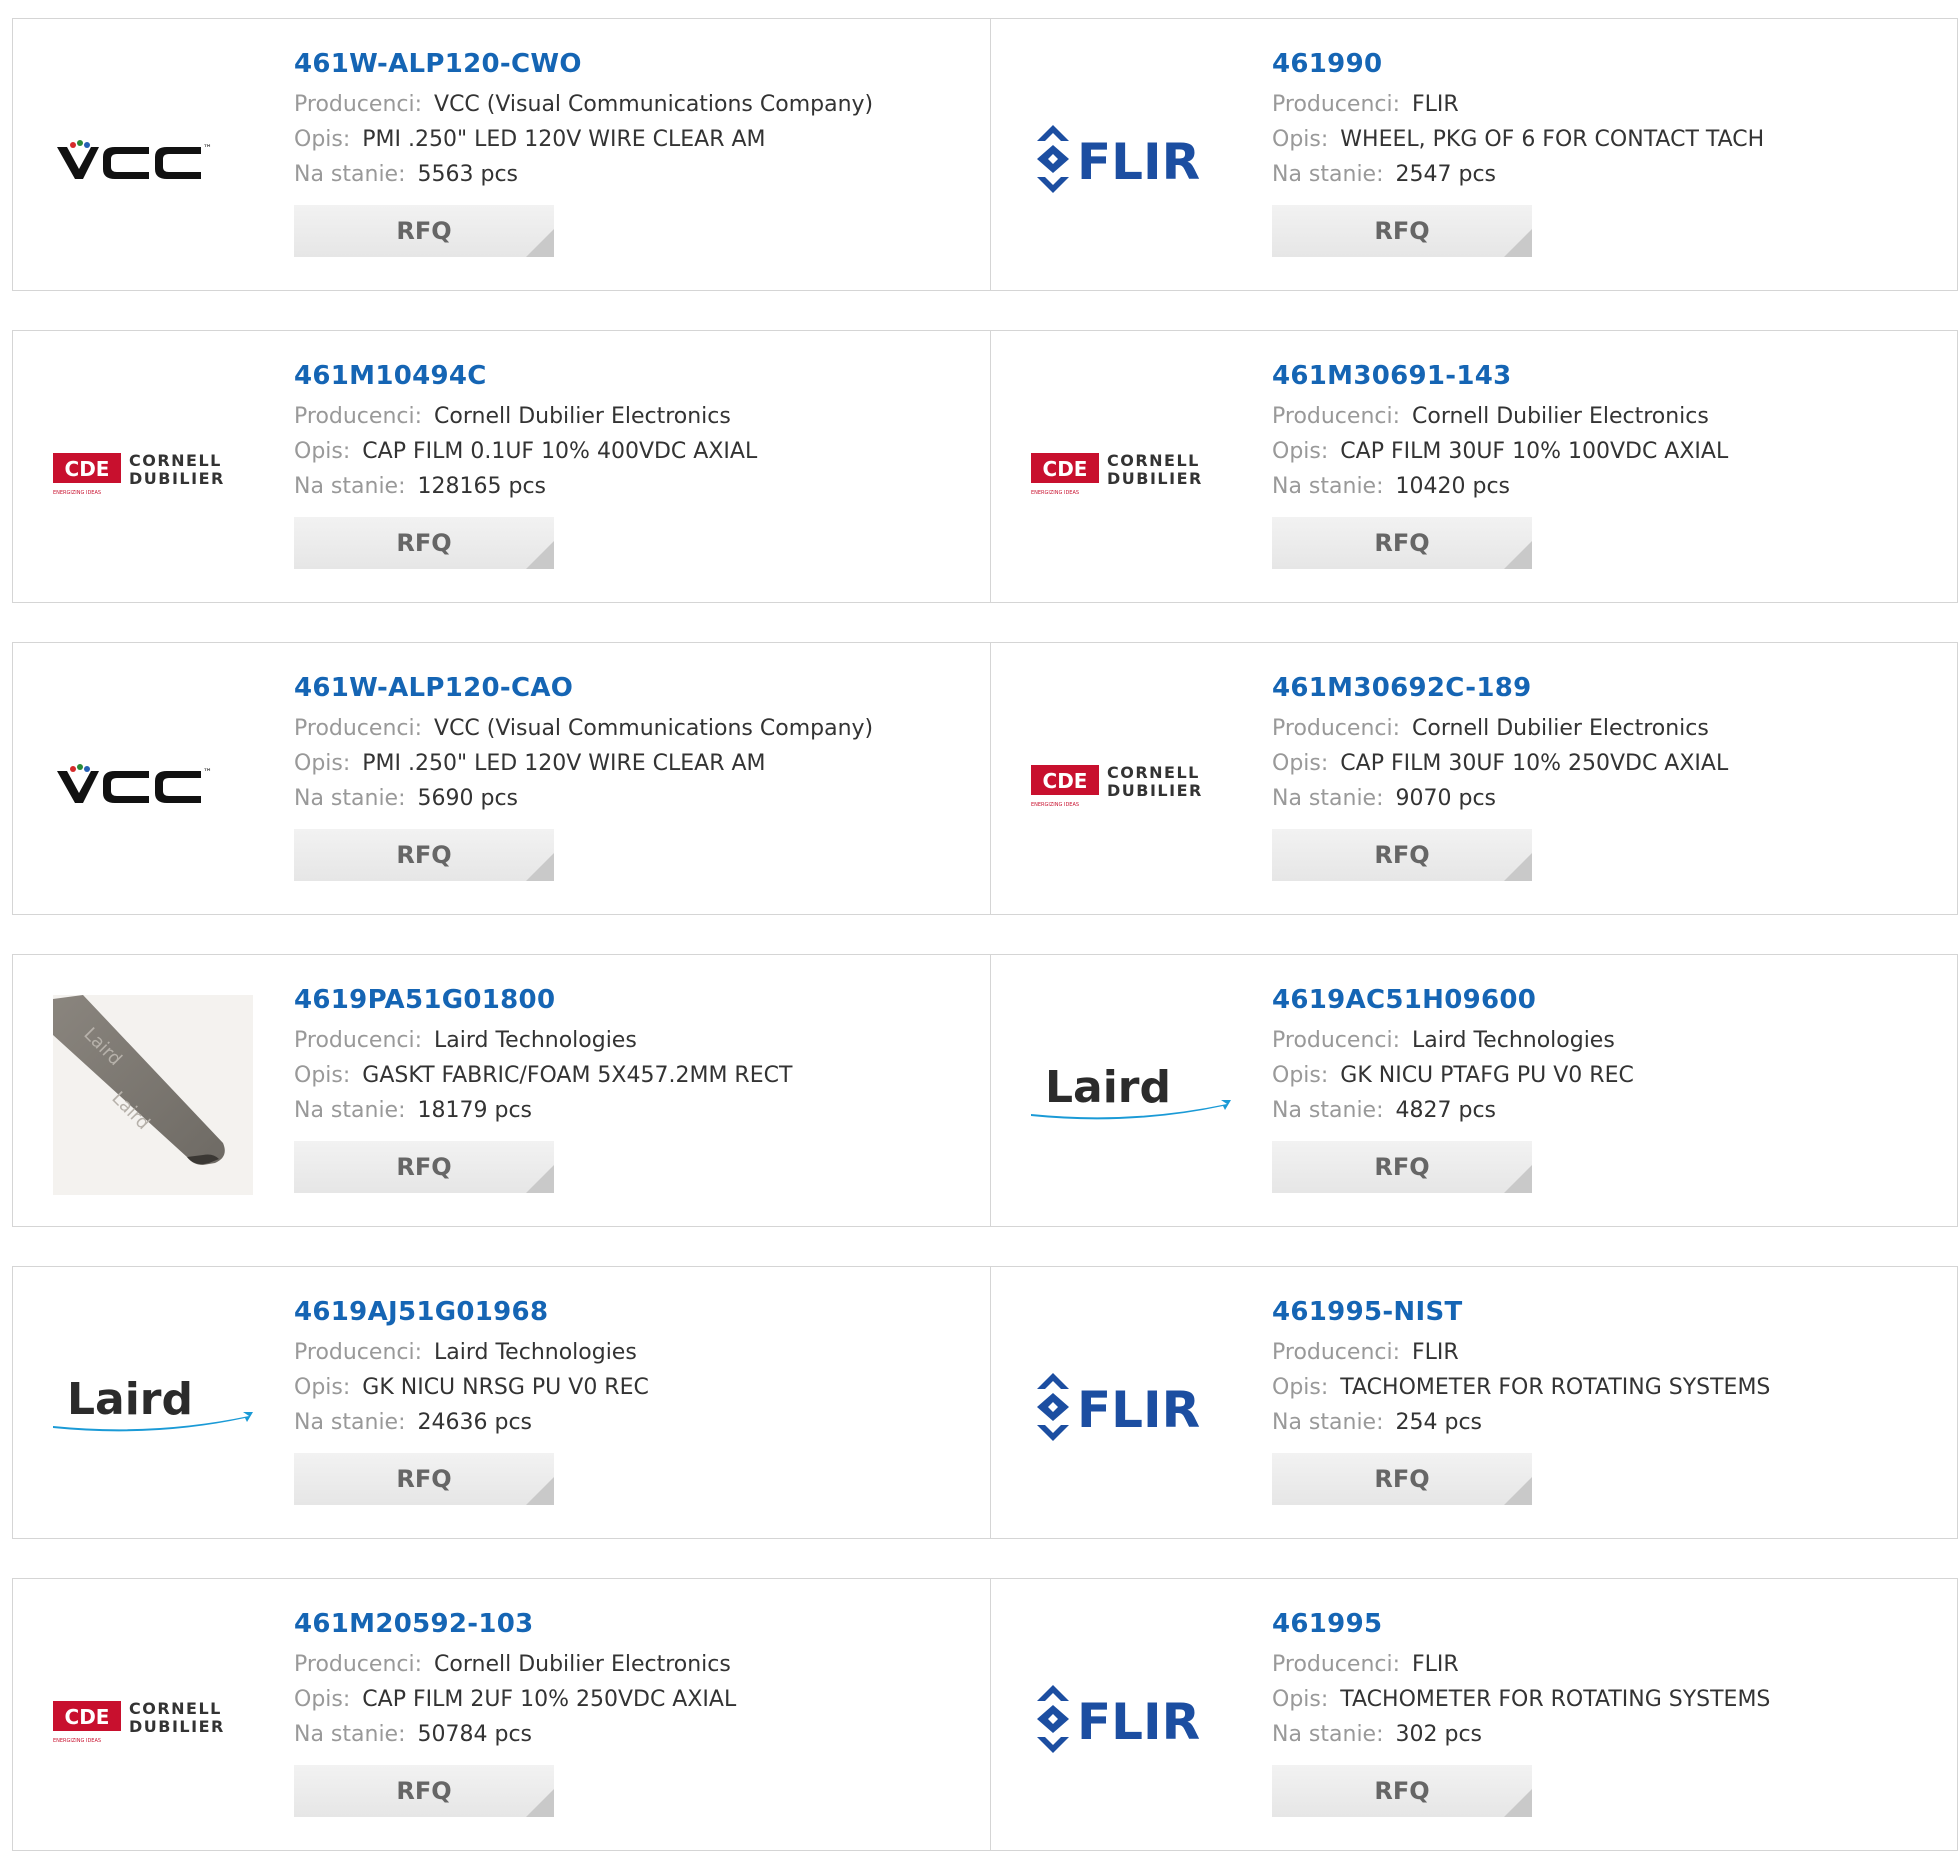  I want to click on part-number-link: 461M20592-103, so click(515, 1624).